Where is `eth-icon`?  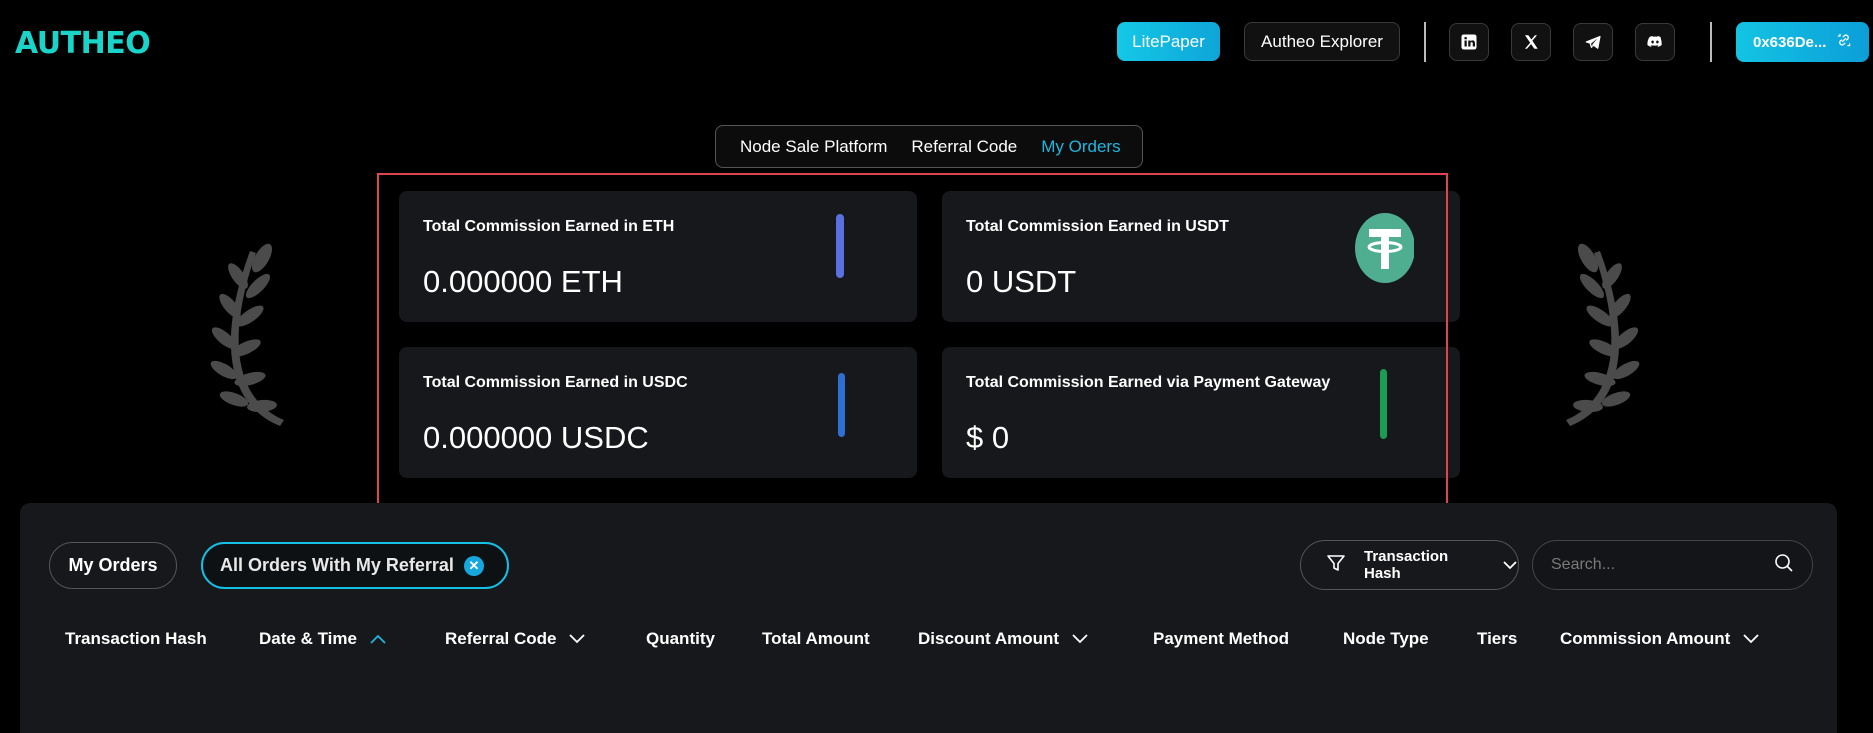 eth-icon is located at coordinates (840, 246).